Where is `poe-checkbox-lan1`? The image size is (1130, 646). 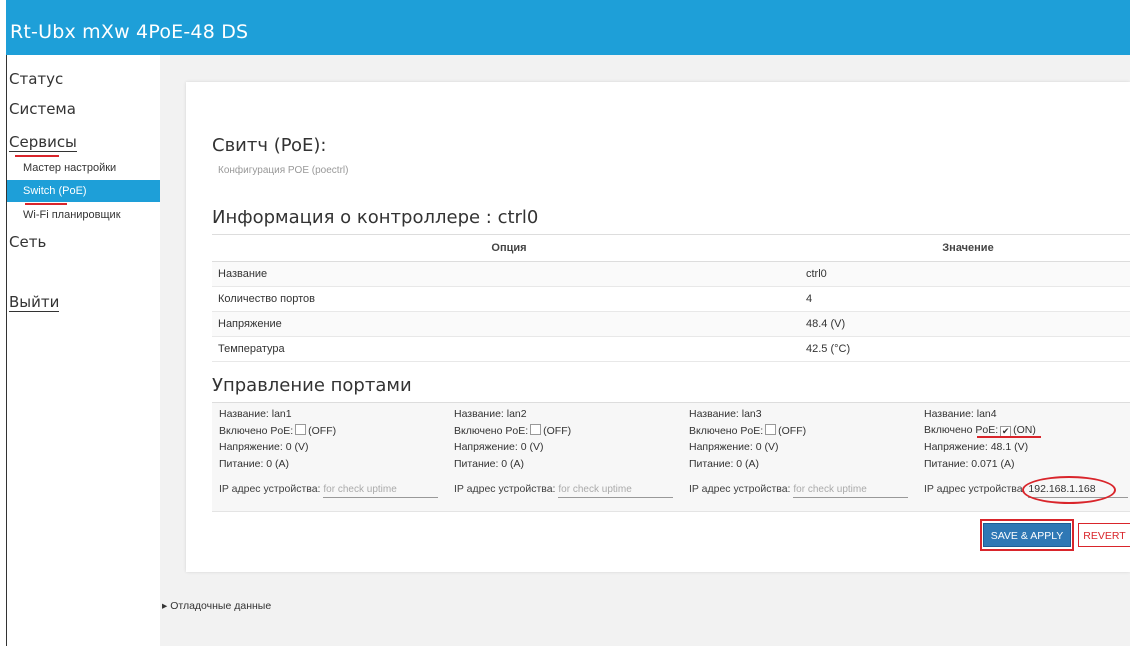
poe-checkbox-lan1 is located at coordinates (301, 429).